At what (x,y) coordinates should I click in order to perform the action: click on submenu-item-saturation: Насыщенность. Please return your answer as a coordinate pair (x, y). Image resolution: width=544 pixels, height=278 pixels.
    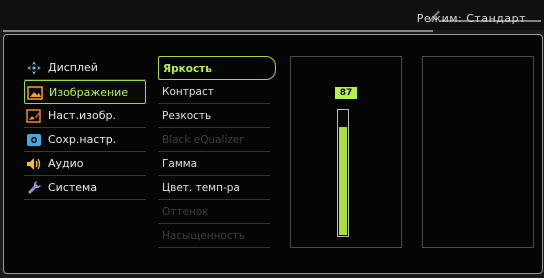
    Looking at the image, I should click on (214, 236).